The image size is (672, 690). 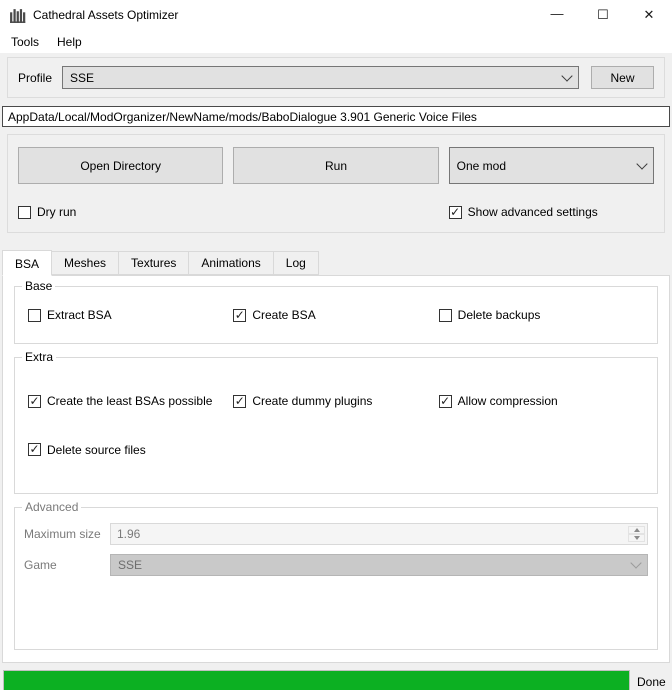 What do you see at coordinates (336, 15) in the screenshot?
I see `title-bar: Cathedral Assets Optimizer — ☐ ✕` at bounding box center [336, 15].